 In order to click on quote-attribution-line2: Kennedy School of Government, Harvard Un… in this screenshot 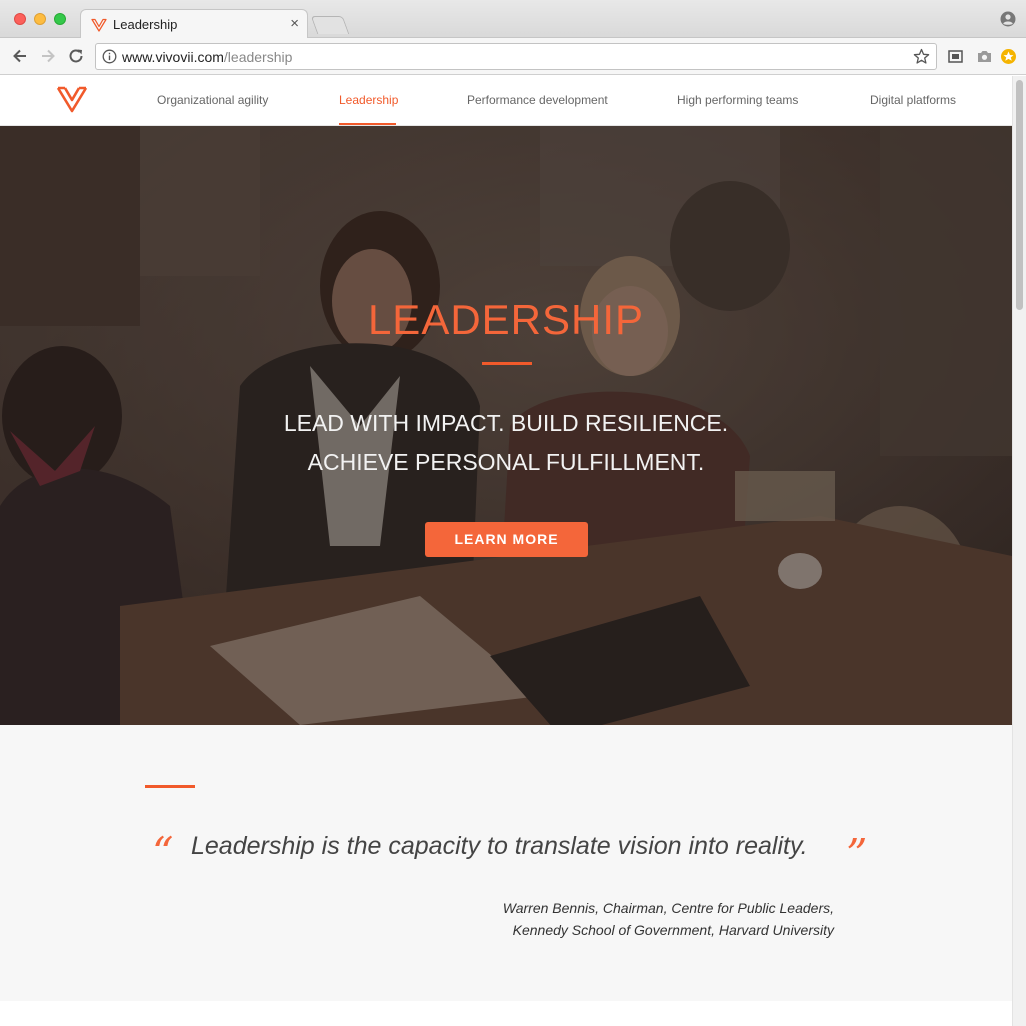, I will do `click(673, 930)`.